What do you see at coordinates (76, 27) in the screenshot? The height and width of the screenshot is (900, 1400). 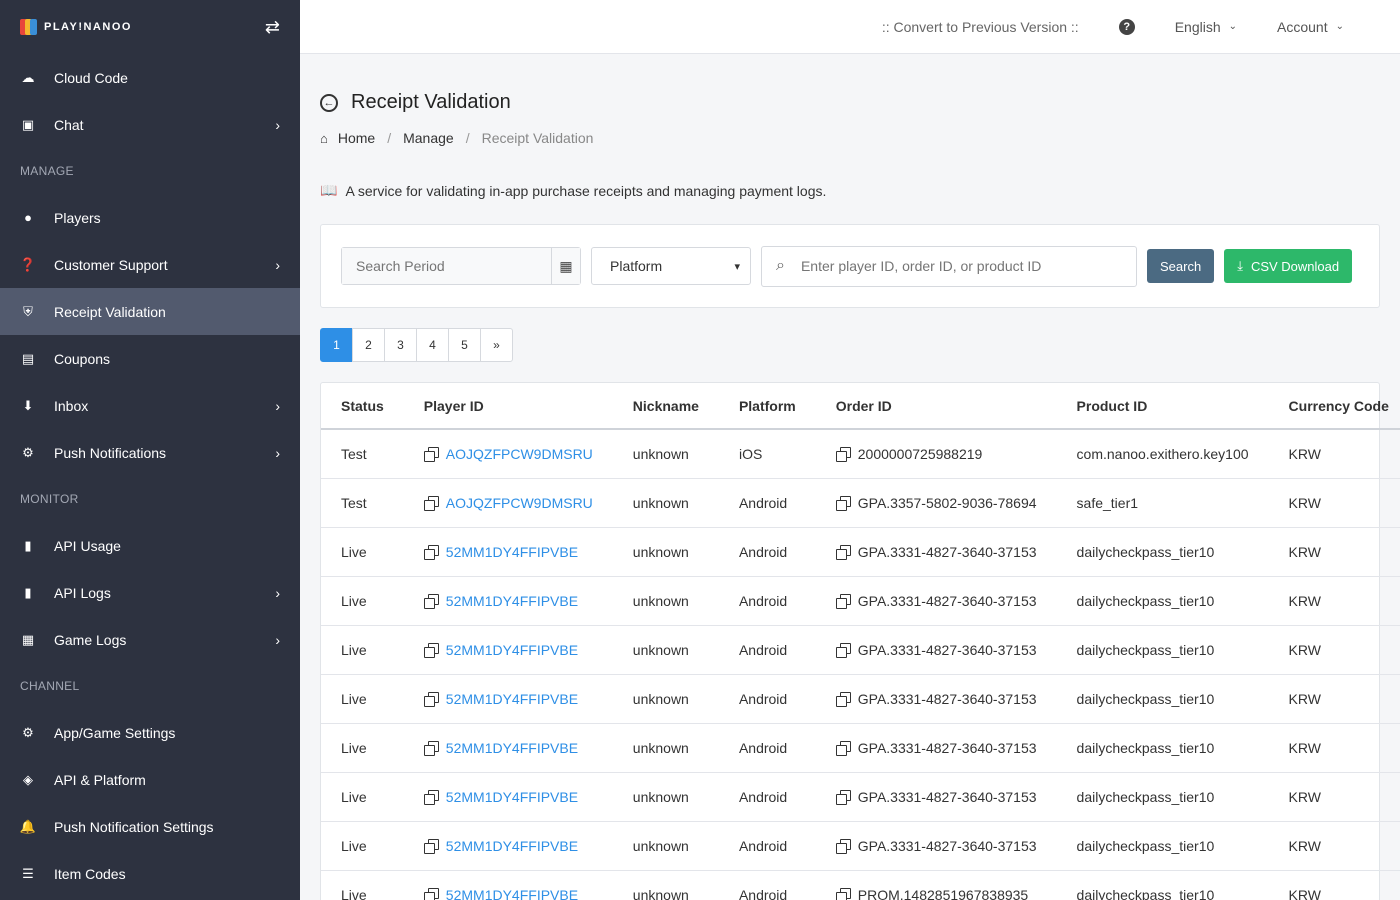 I see `logo: PLAY!NANOO` at bounding box center [76, 27].